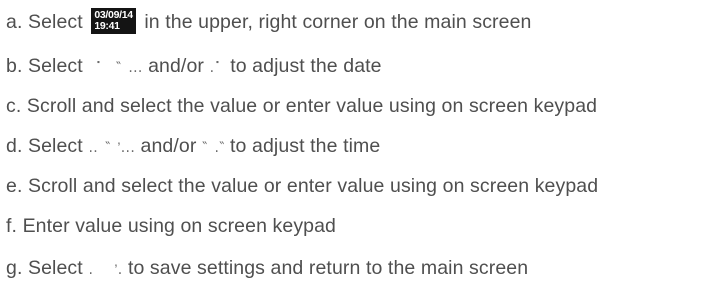 The image size is (706, 304). What do you see at coordinates (107, 25) in the screenshot?
I see `badge-time: 19:41` at bounding box center [107, 25].